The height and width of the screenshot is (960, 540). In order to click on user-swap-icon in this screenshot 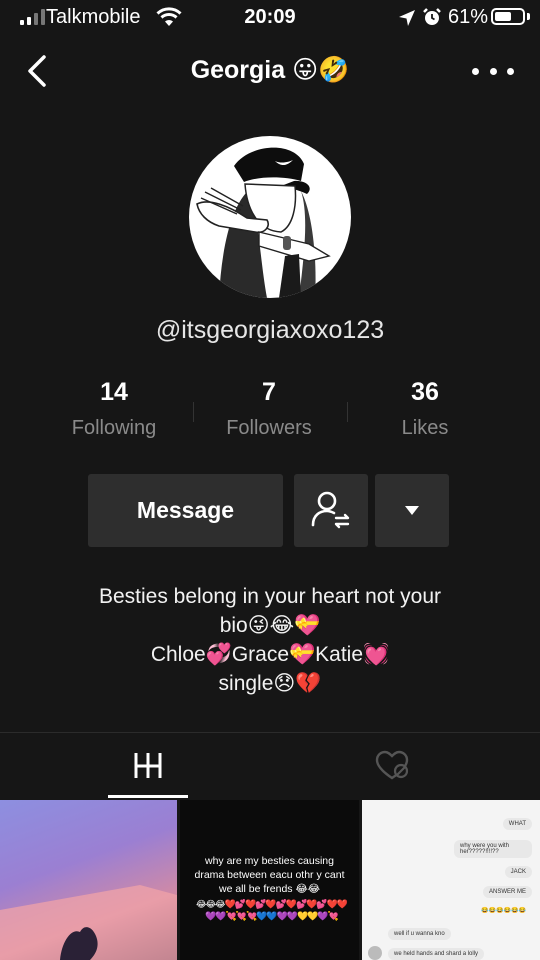, I will do `click(330, 510)`.